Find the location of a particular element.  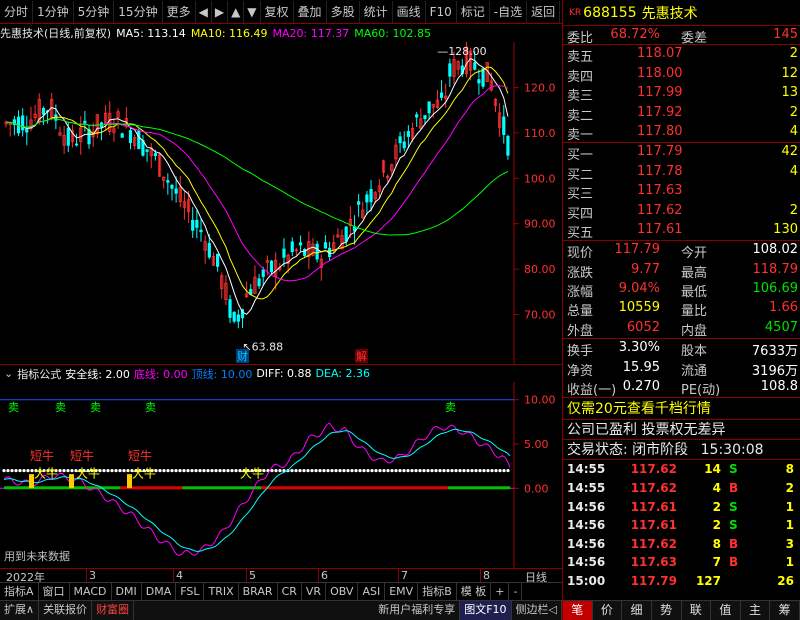

bid-row: 买二 117.78 4 is located at coordinates (681, 173).